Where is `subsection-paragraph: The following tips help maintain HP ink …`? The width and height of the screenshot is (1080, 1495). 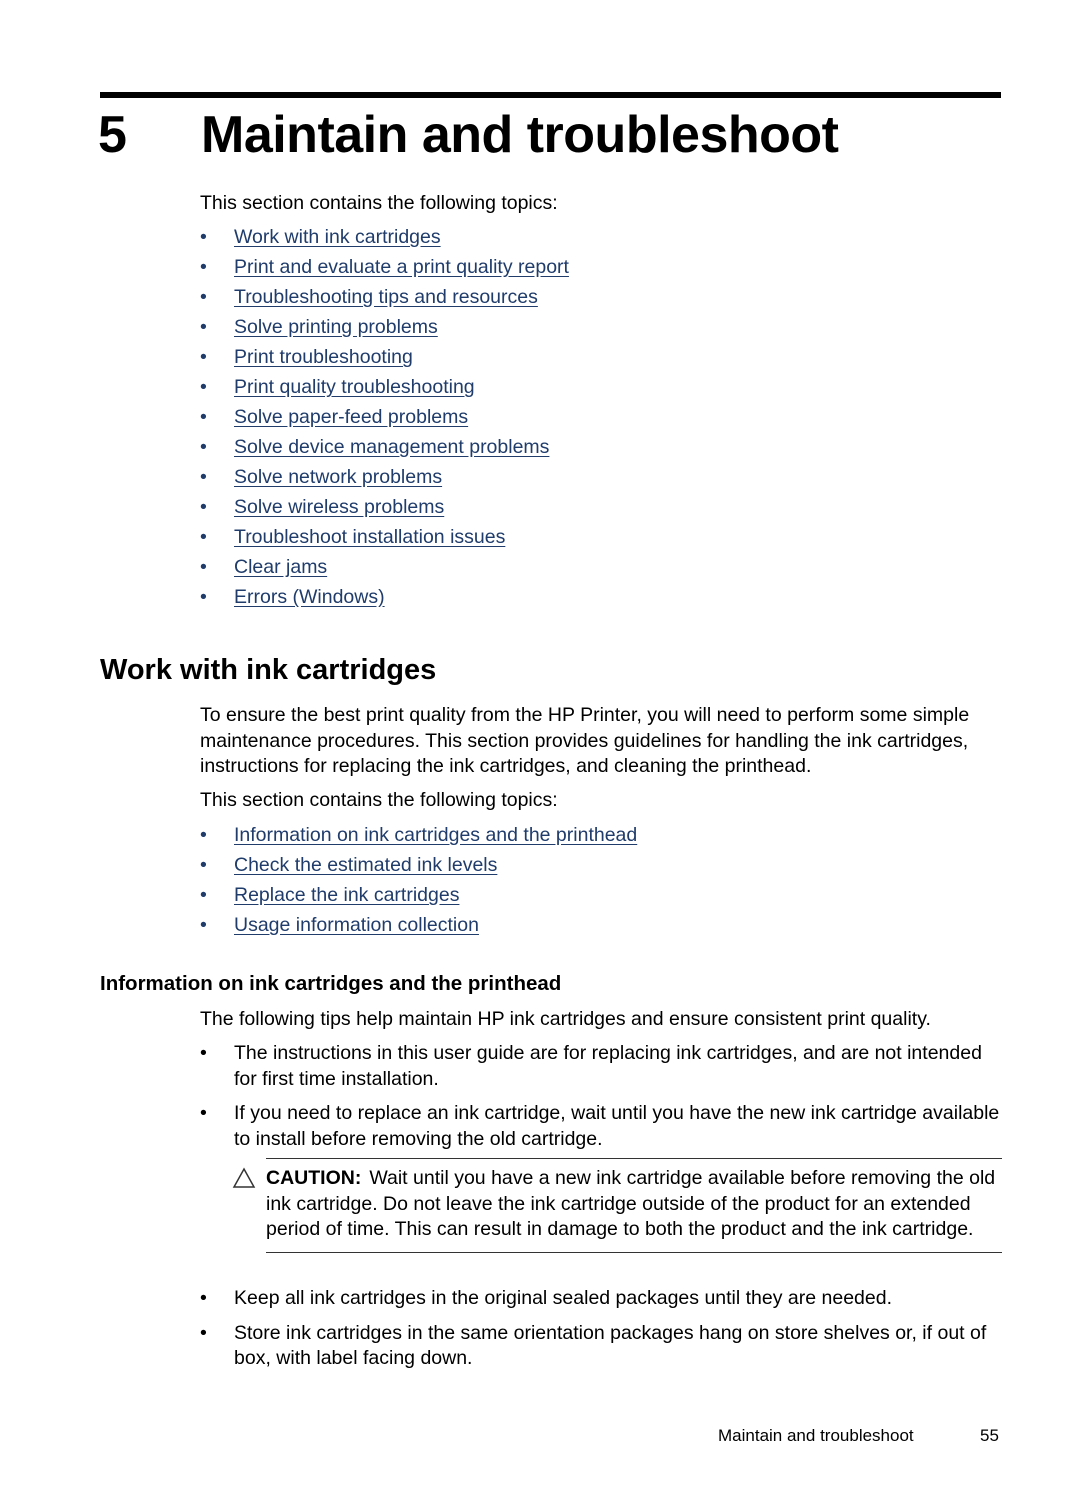 subsection-paragraph: The following tips help maintain HP ink … is located at coordinates (565, 1019).